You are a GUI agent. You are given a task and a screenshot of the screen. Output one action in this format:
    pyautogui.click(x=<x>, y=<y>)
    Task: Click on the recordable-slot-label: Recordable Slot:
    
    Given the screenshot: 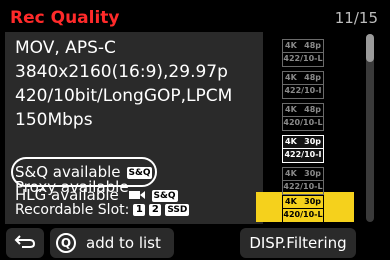 What is the action you would take?
    pyautogui.click(x=72, y=210)
    